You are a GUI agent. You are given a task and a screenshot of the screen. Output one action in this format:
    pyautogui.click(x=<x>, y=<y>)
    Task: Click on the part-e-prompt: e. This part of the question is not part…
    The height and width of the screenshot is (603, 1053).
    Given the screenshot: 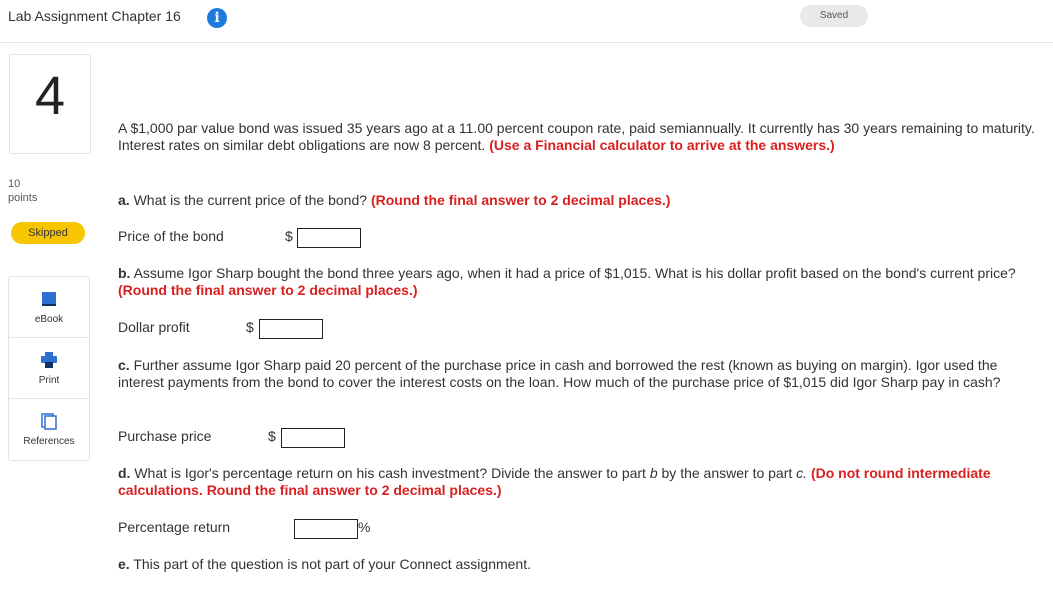 What is the action you would take?
    pyautogui.click(x=324, y=564)
    